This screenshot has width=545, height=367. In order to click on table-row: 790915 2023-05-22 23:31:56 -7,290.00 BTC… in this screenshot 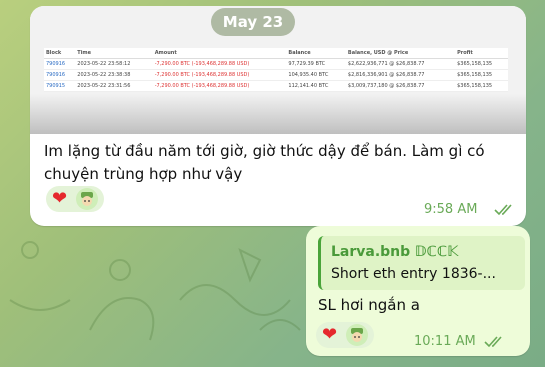, I will do `click(276, 86)`.